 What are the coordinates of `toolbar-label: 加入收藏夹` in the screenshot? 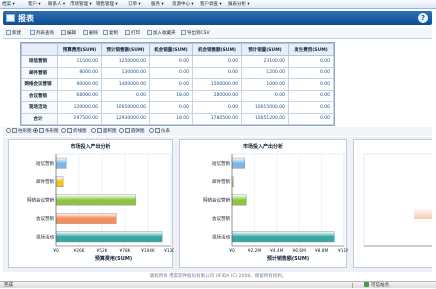 It's located at (164, 33).